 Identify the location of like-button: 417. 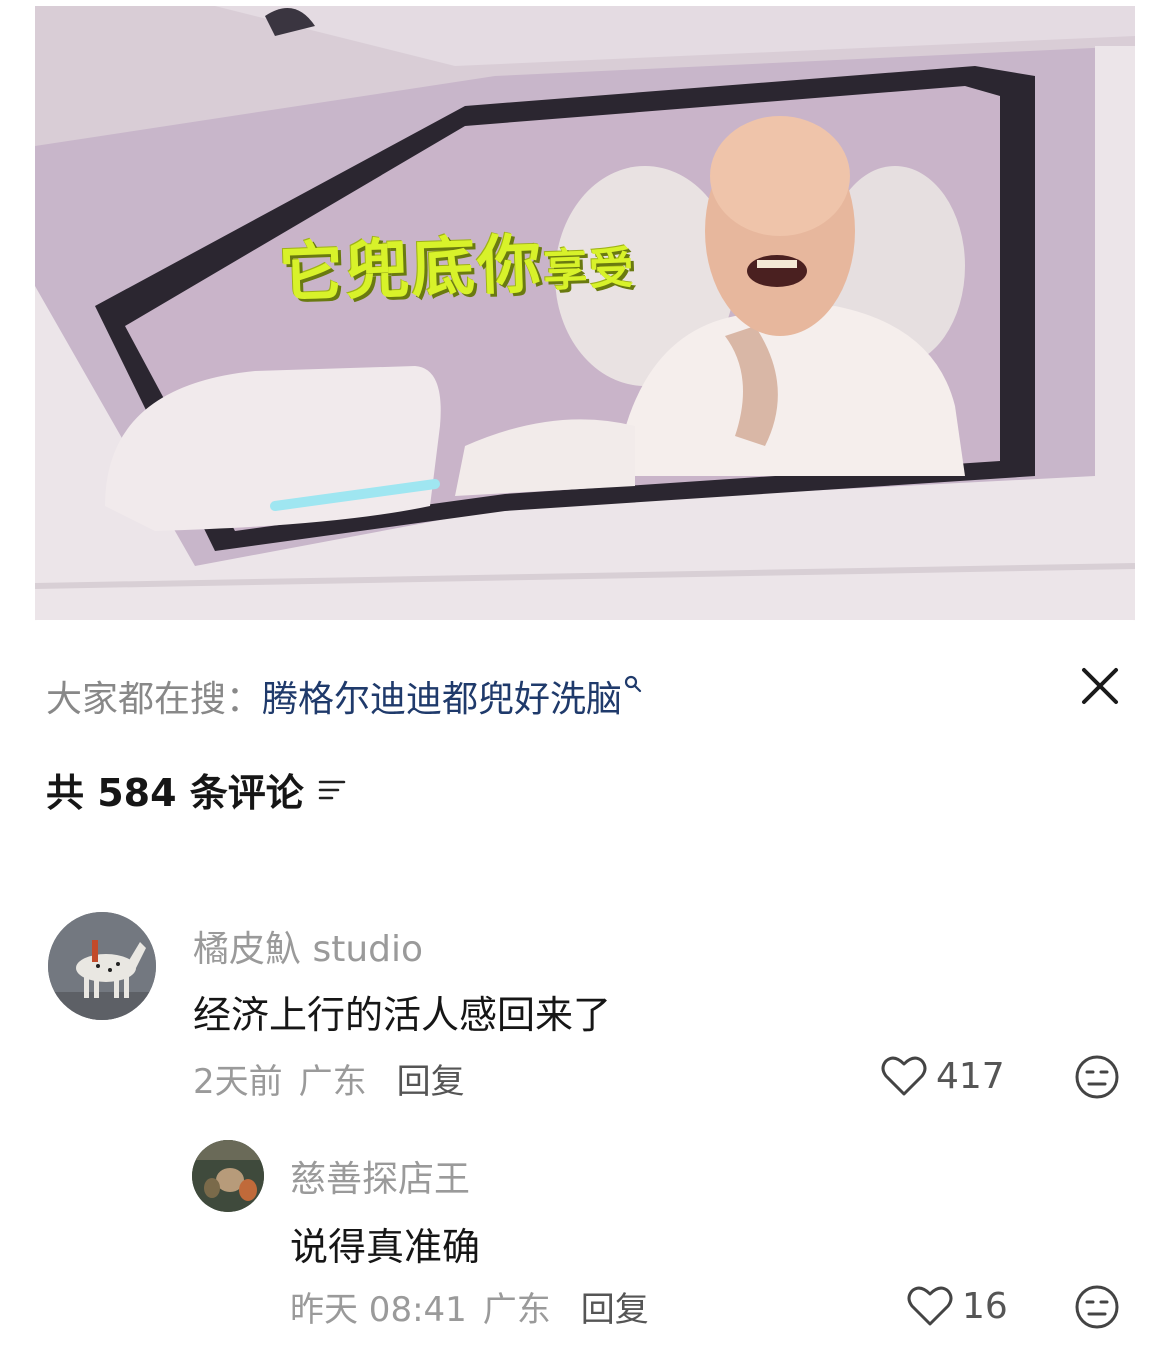
(942, 1076).